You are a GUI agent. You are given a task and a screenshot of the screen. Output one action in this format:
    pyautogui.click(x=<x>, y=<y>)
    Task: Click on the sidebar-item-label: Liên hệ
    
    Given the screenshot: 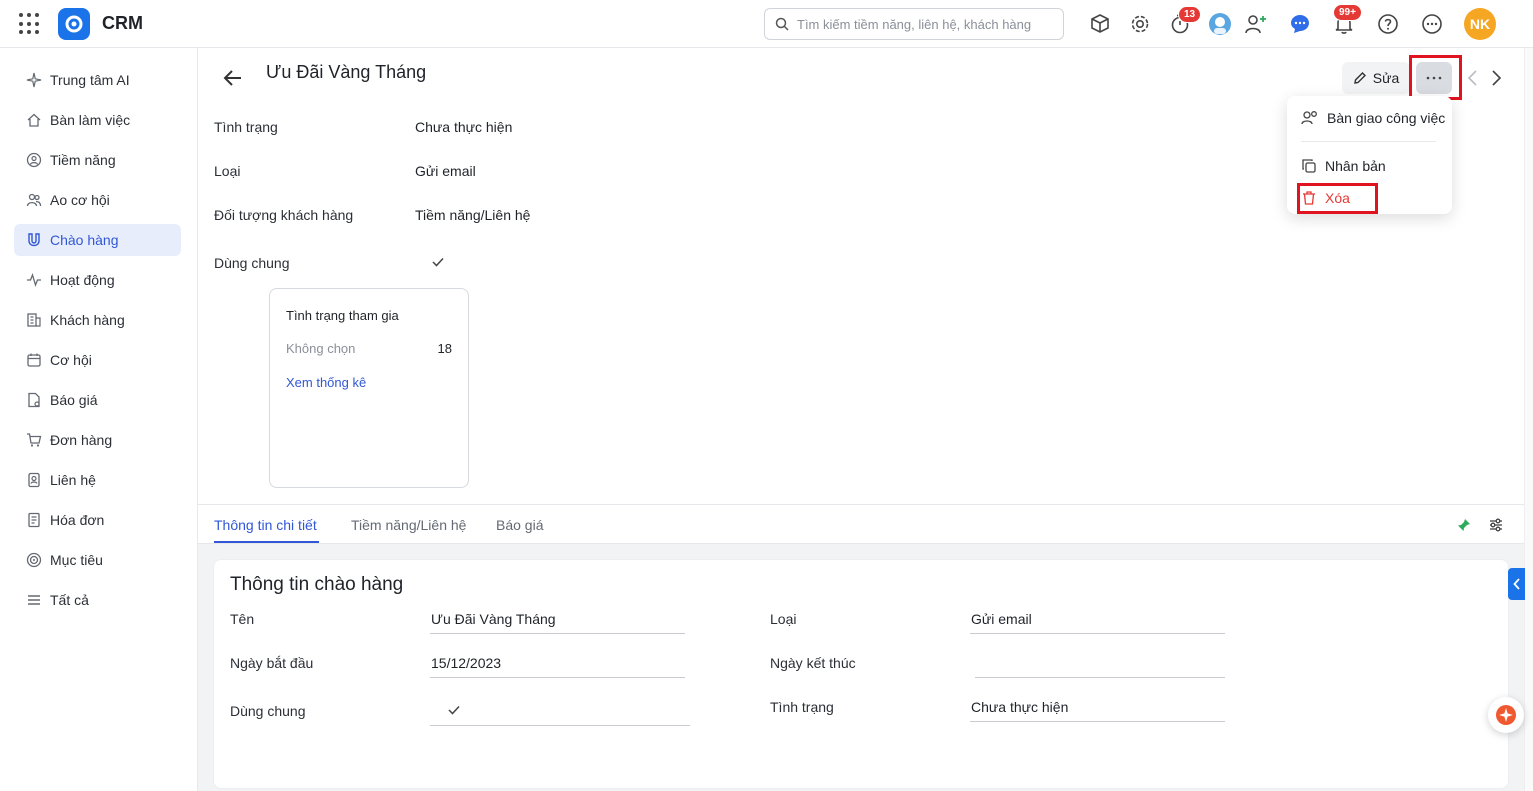 What is the action you would take?
    pyautogui.click(x=73, y=480)
    